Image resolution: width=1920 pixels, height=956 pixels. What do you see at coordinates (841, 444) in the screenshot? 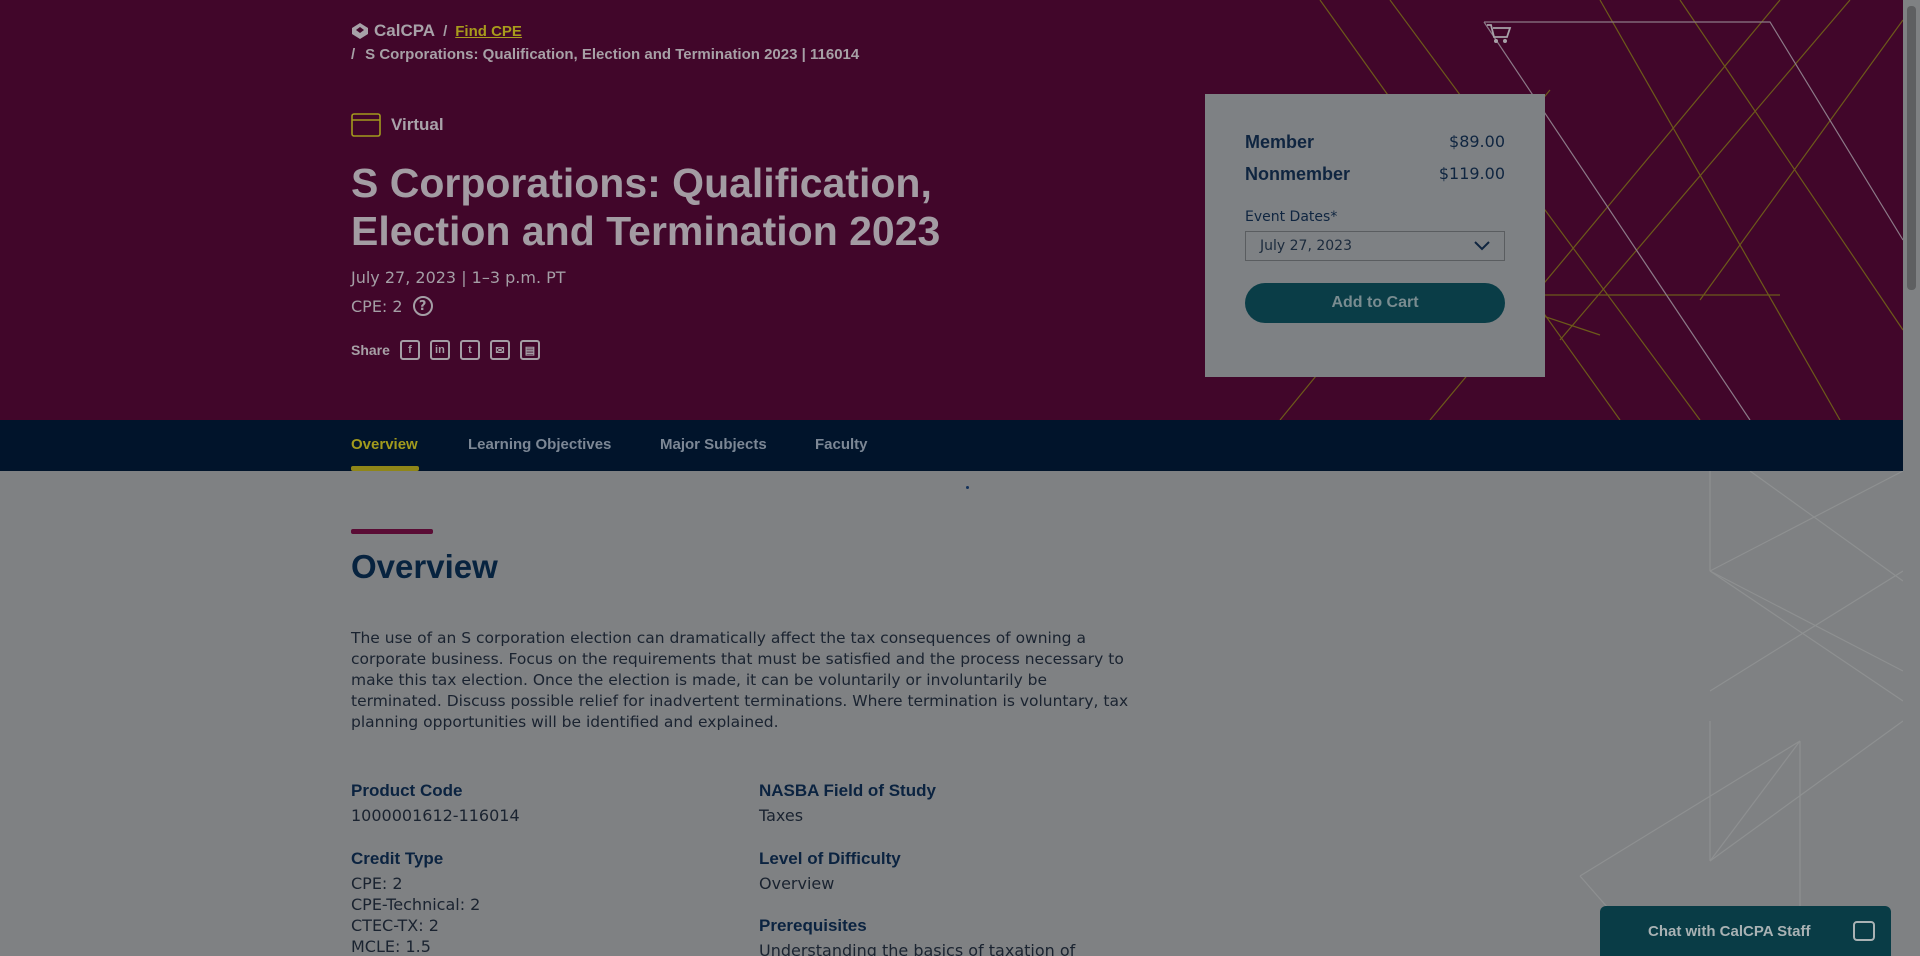
I see `tab-faculty: Faculty` at bounding box center [841, 444].